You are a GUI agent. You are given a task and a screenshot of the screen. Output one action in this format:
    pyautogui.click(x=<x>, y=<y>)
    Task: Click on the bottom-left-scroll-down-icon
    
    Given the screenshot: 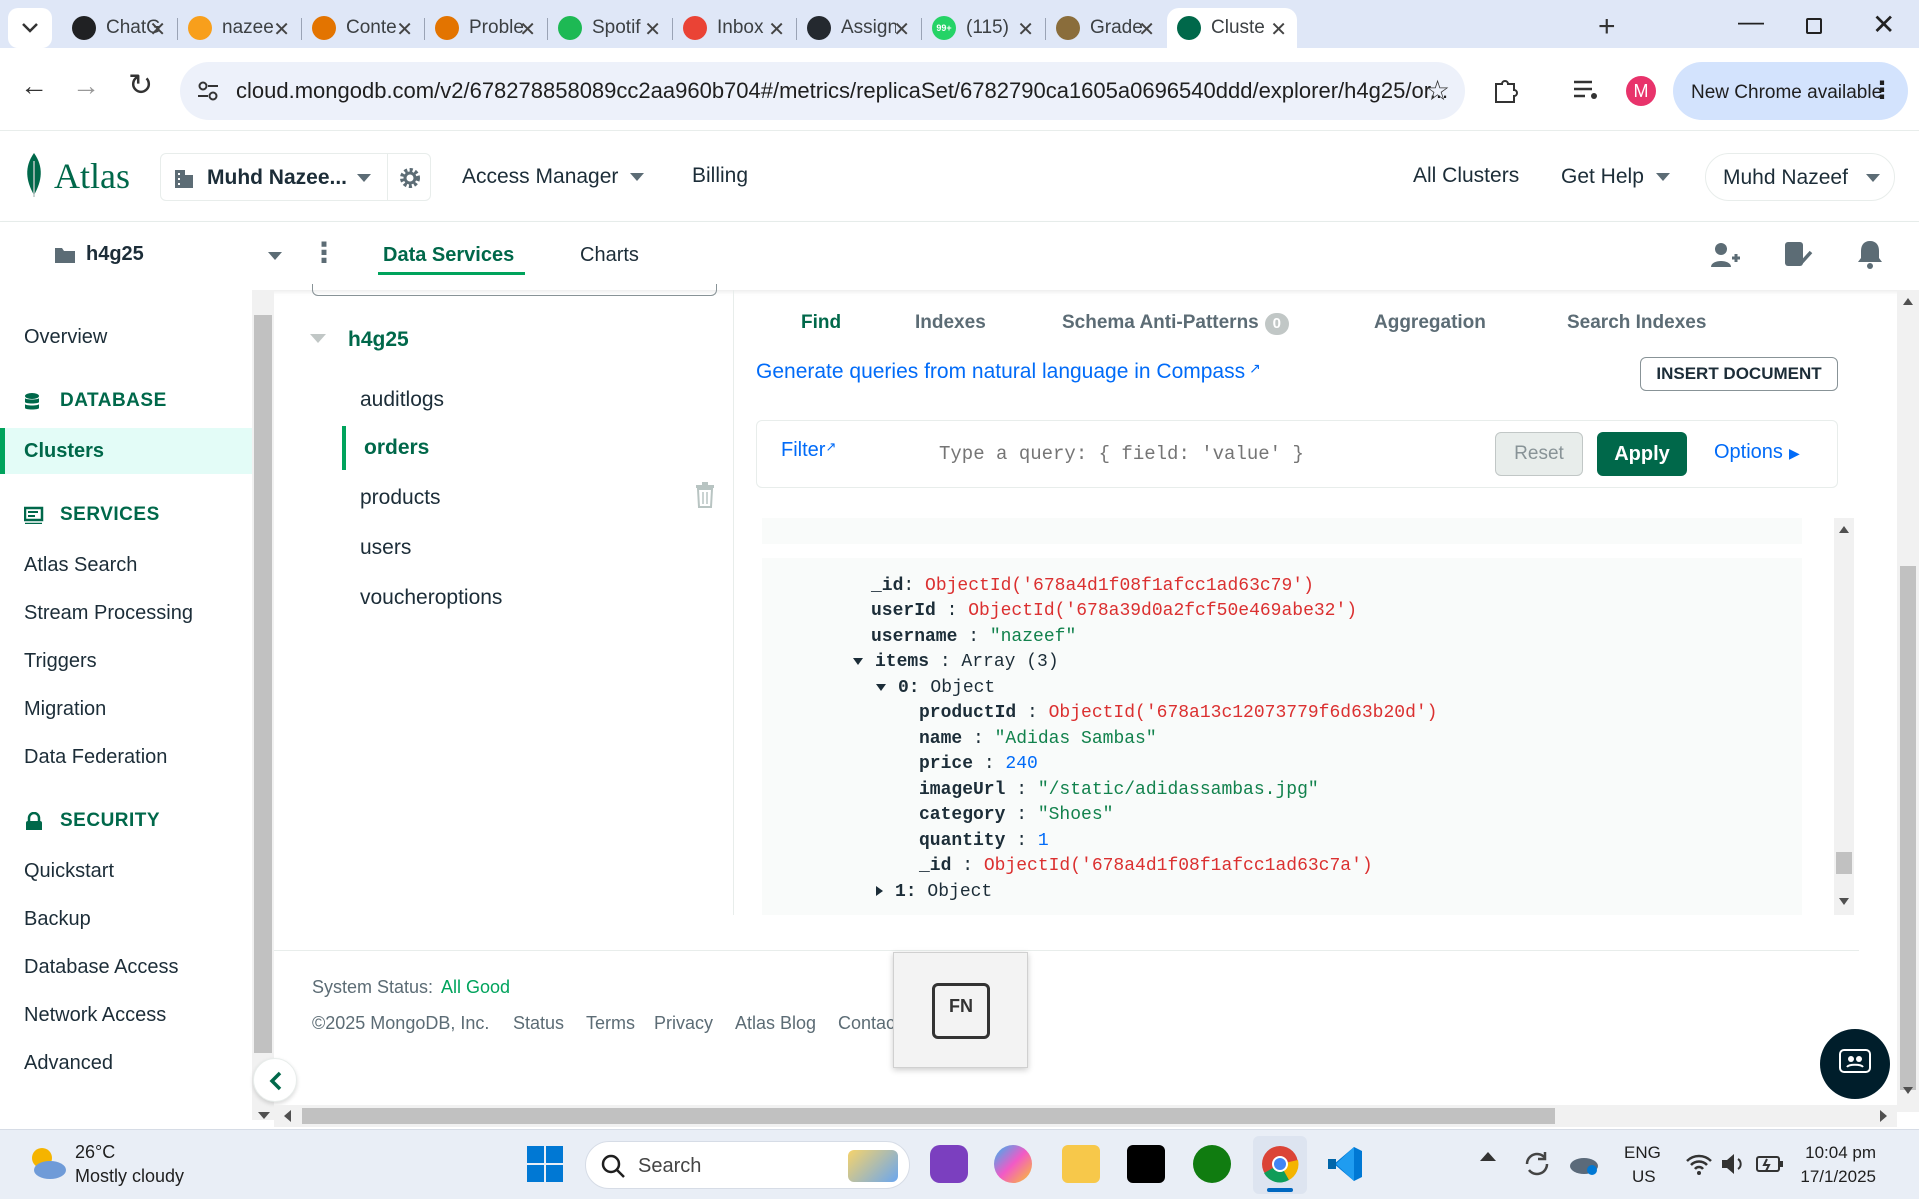 What is the action you would take?
    pyautogui.click(x=264, y=1115)
    